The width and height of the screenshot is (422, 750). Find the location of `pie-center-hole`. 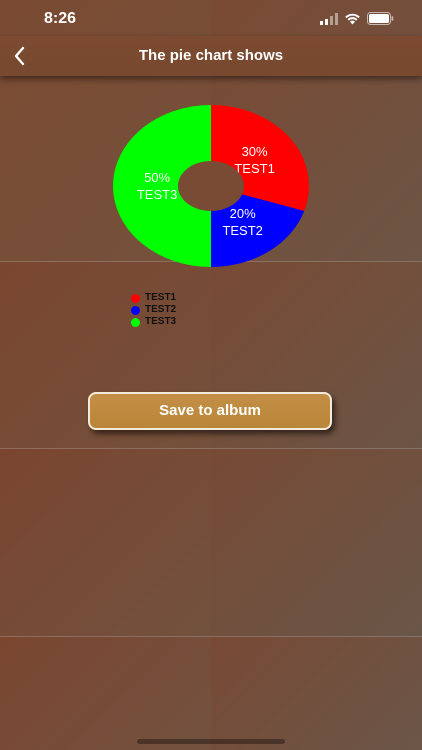

pie-center-hole is located at coordinates (211, 186).